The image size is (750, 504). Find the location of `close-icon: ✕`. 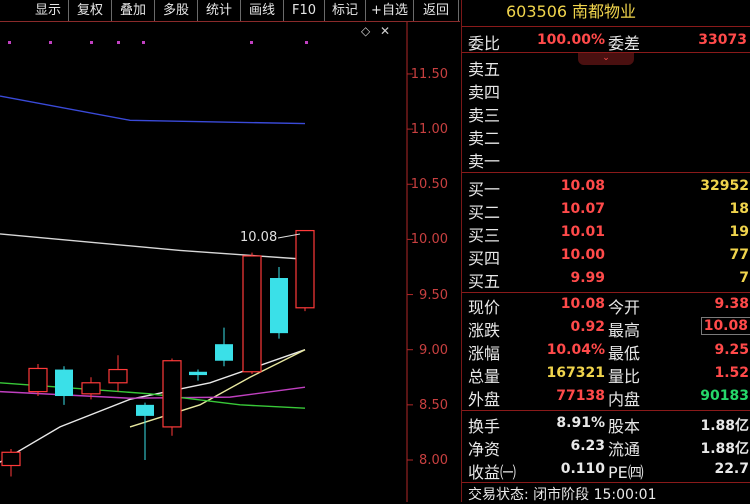

close-icon: ✕ is located at coordinates (385, 31).